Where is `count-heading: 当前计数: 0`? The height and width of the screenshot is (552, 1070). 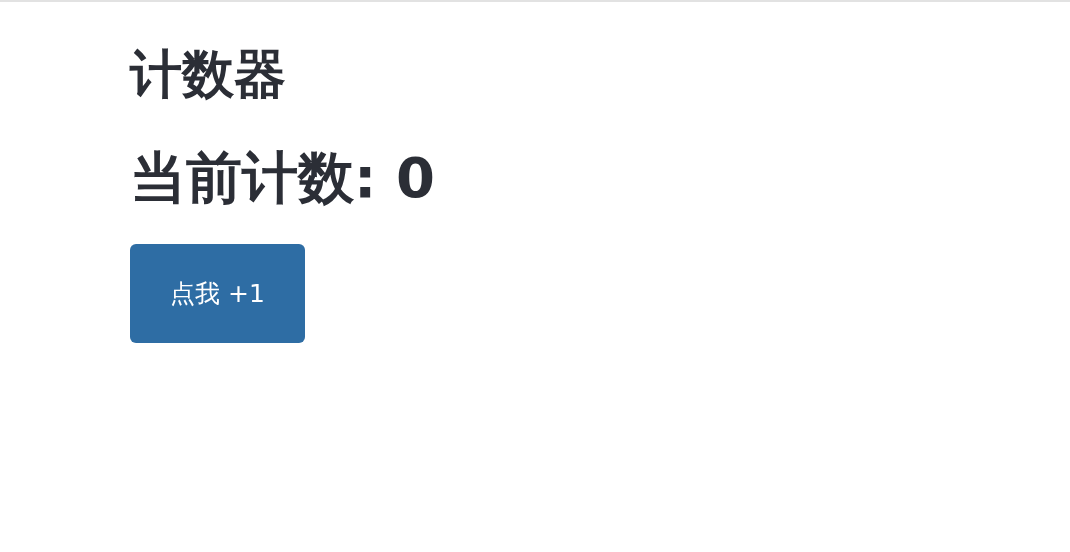
count-heading: 当前计数: 0 is located at coordinates (282, 178).